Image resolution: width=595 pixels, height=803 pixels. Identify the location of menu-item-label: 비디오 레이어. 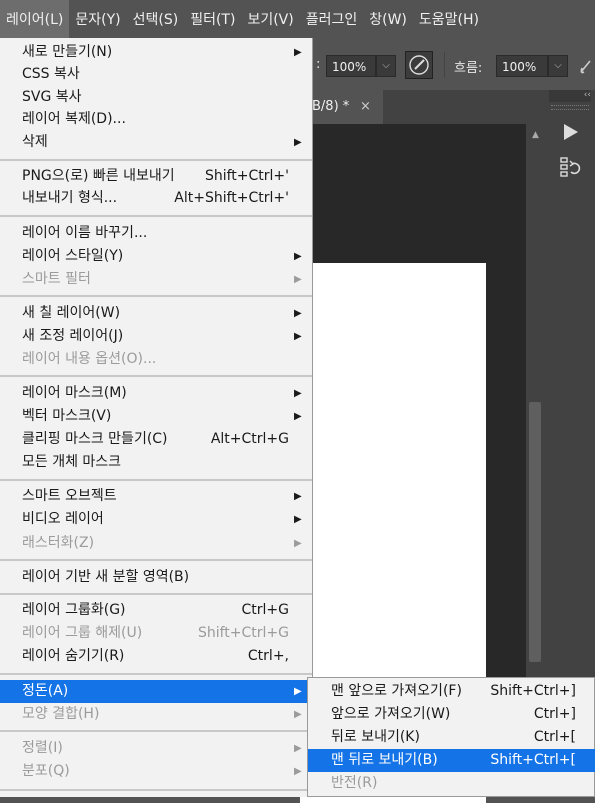
(63, 519).